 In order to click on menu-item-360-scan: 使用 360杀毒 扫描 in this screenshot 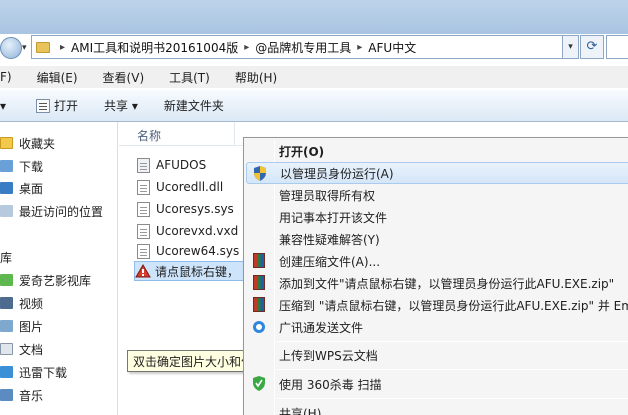, I will do `click(437, 384)`.